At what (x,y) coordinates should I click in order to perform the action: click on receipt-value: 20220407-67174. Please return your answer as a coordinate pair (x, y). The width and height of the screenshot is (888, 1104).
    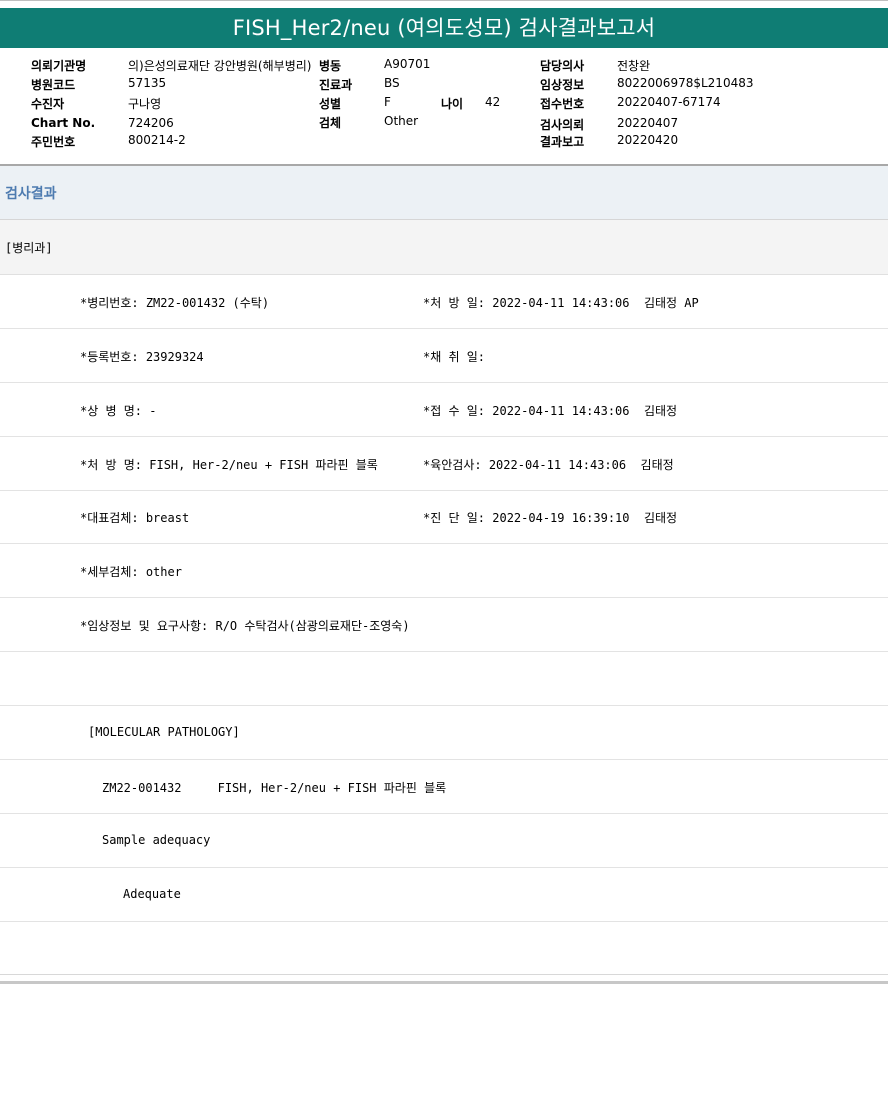
    Looking at the image, I should click on (669, 102).